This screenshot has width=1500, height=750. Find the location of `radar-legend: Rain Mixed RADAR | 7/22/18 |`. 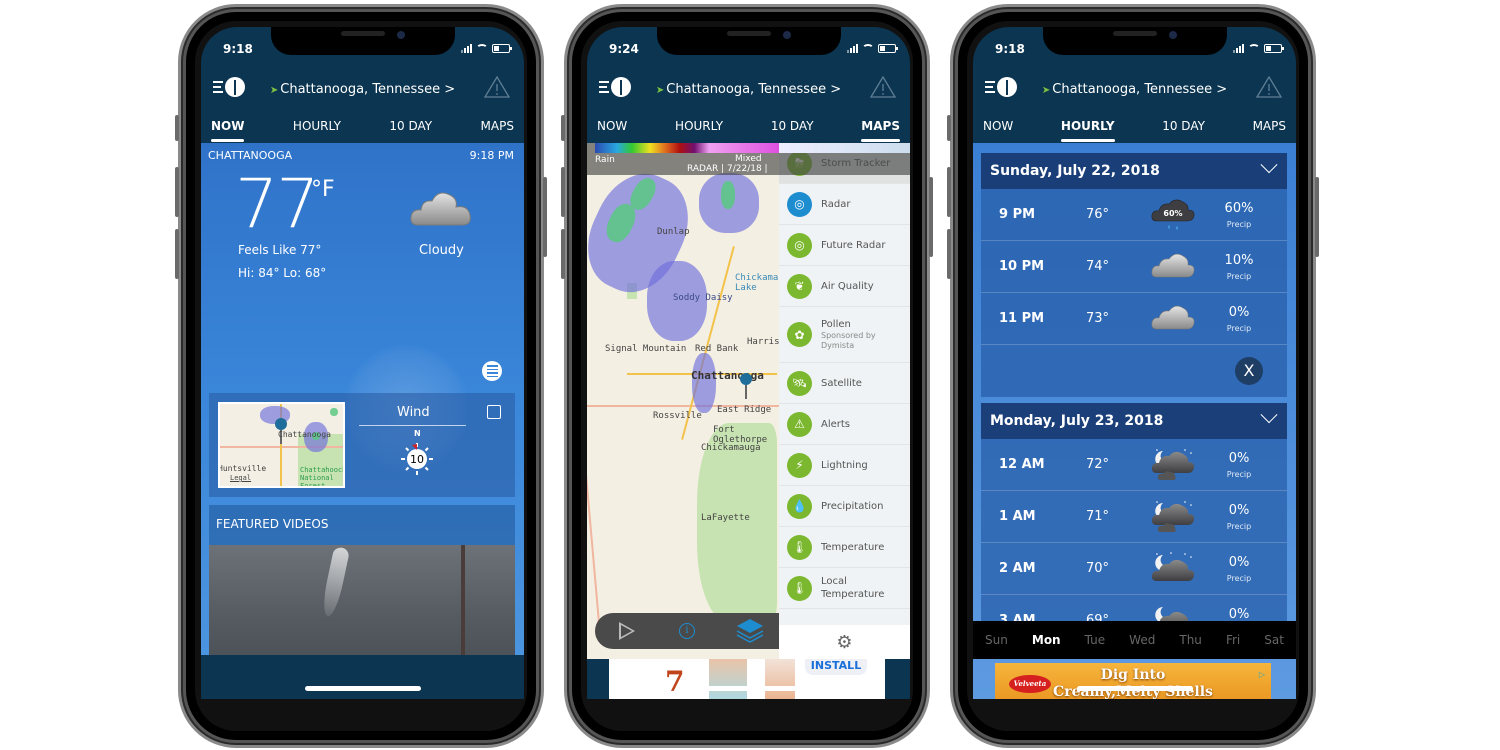

radar-legend: Rain Mixed RADAR | 7/22/18 | is located at coordinates (748, 159).